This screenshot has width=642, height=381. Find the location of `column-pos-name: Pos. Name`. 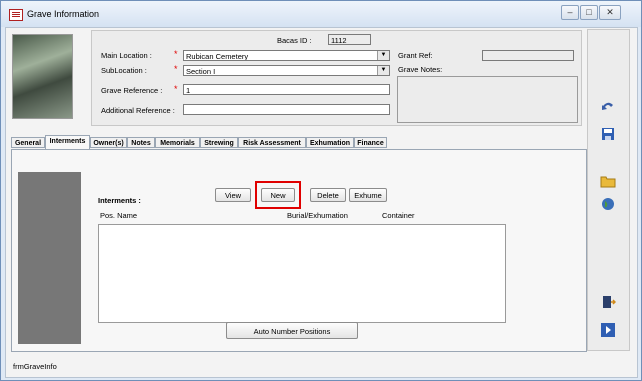

column-pos-name: Pos. Name is located at coordinates (118, 215).